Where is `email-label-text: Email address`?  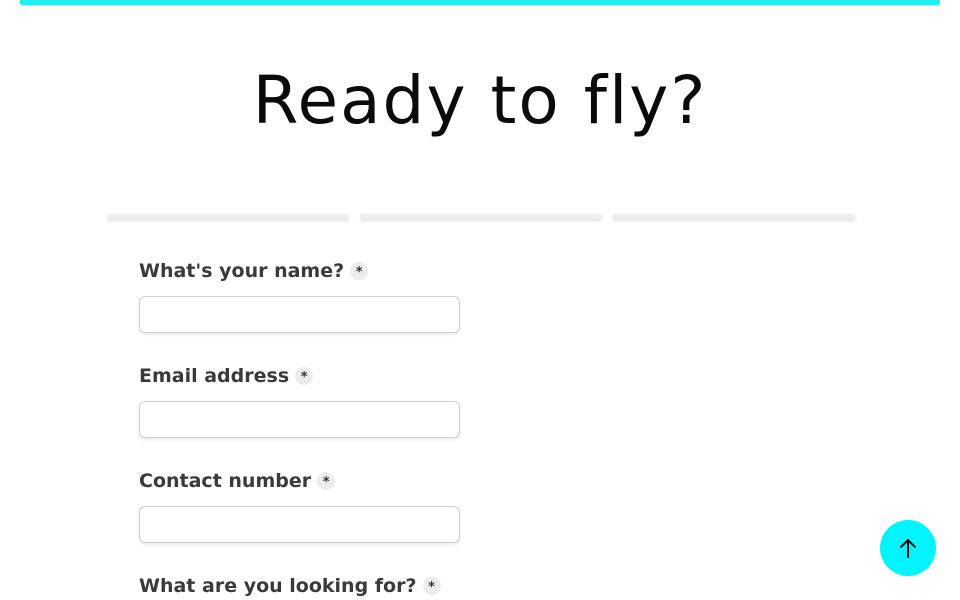 email-label-text: Email address is located at coordinates (214, 376).